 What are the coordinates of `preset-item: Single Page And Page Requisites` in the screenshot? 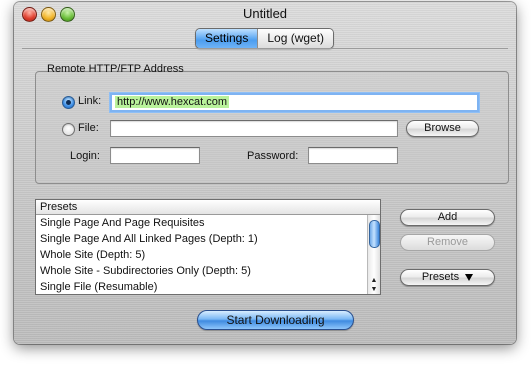 It's located at (202, 223).